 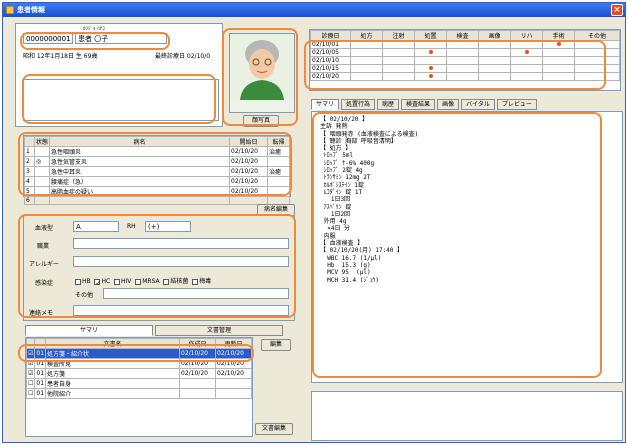 What do you see at coordinates (399, 35) in the screenshot?
I see `history-col-injection: 注射` at bounding box center [399, 35].